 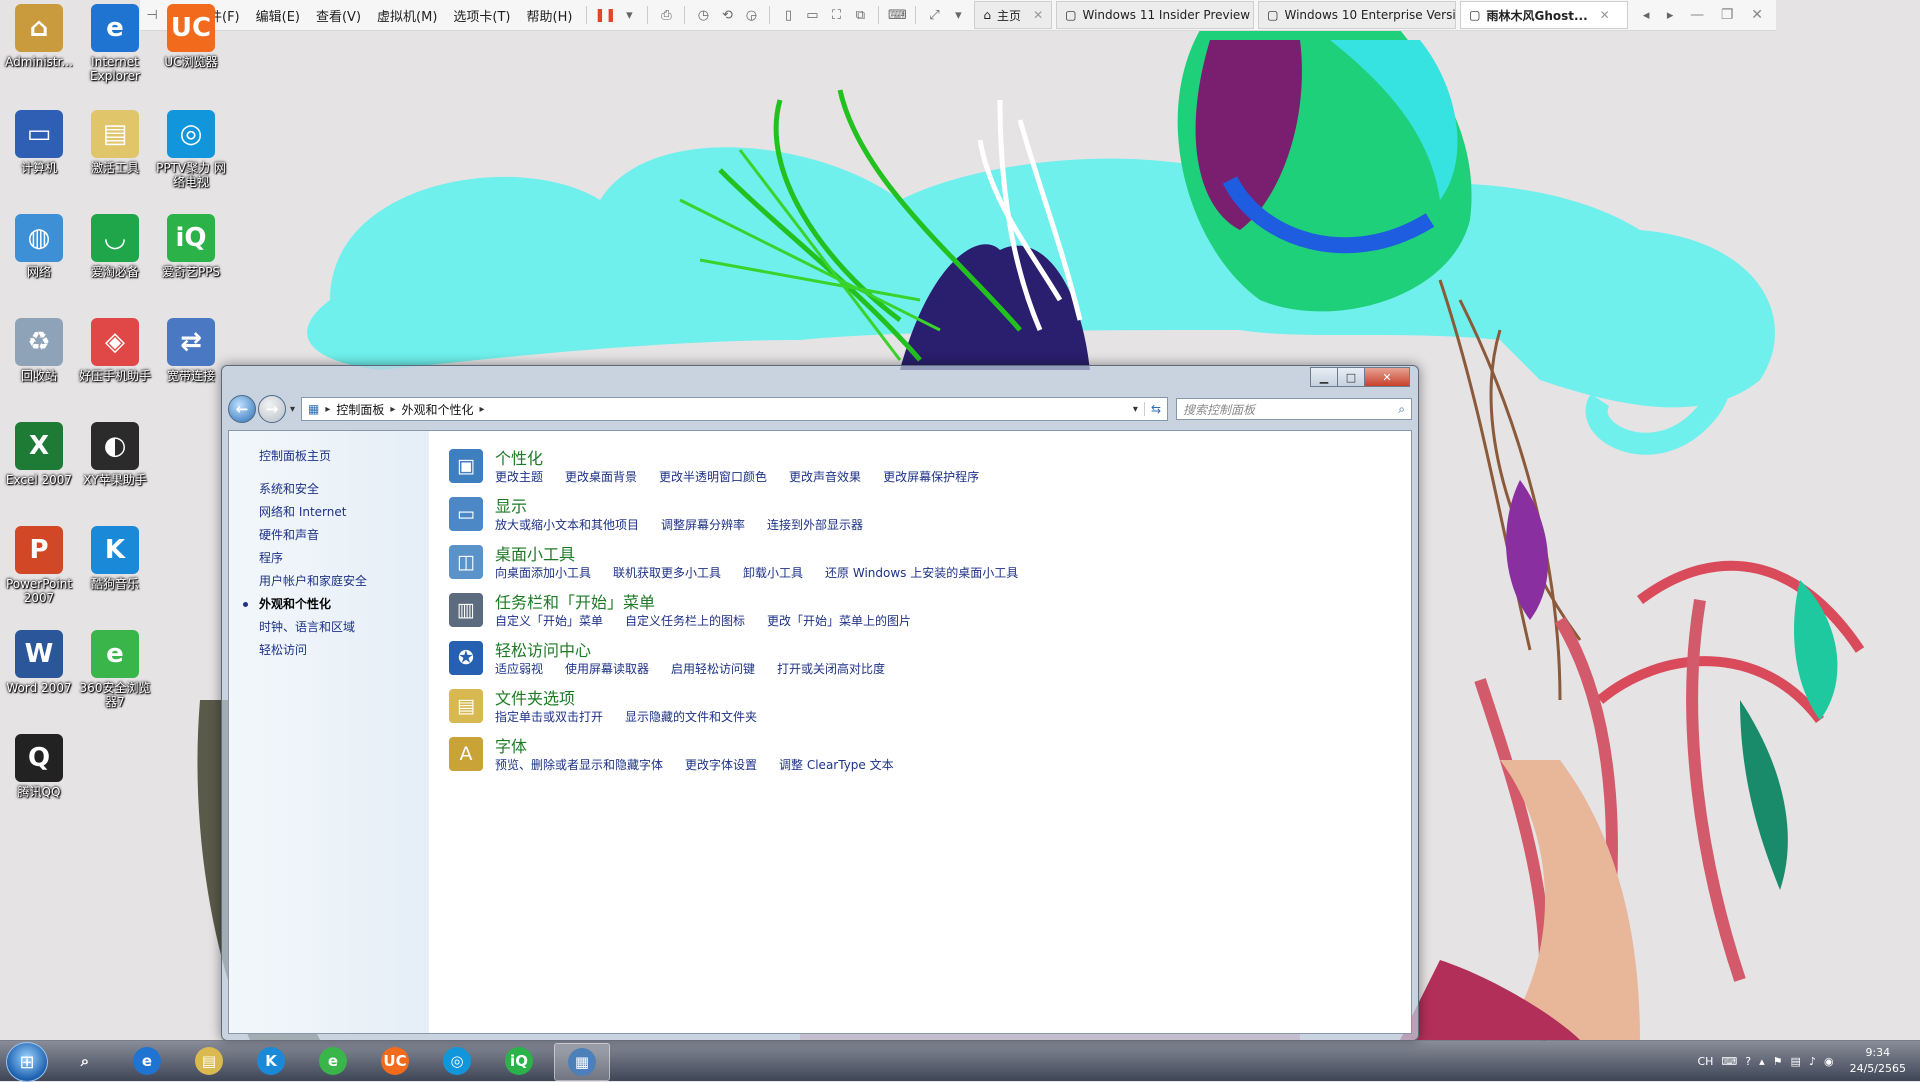 What do you see at coordinates (466, 610) in the screenshot?
I see `taskbar-icon: ▥` at bounding box center [466, 610].